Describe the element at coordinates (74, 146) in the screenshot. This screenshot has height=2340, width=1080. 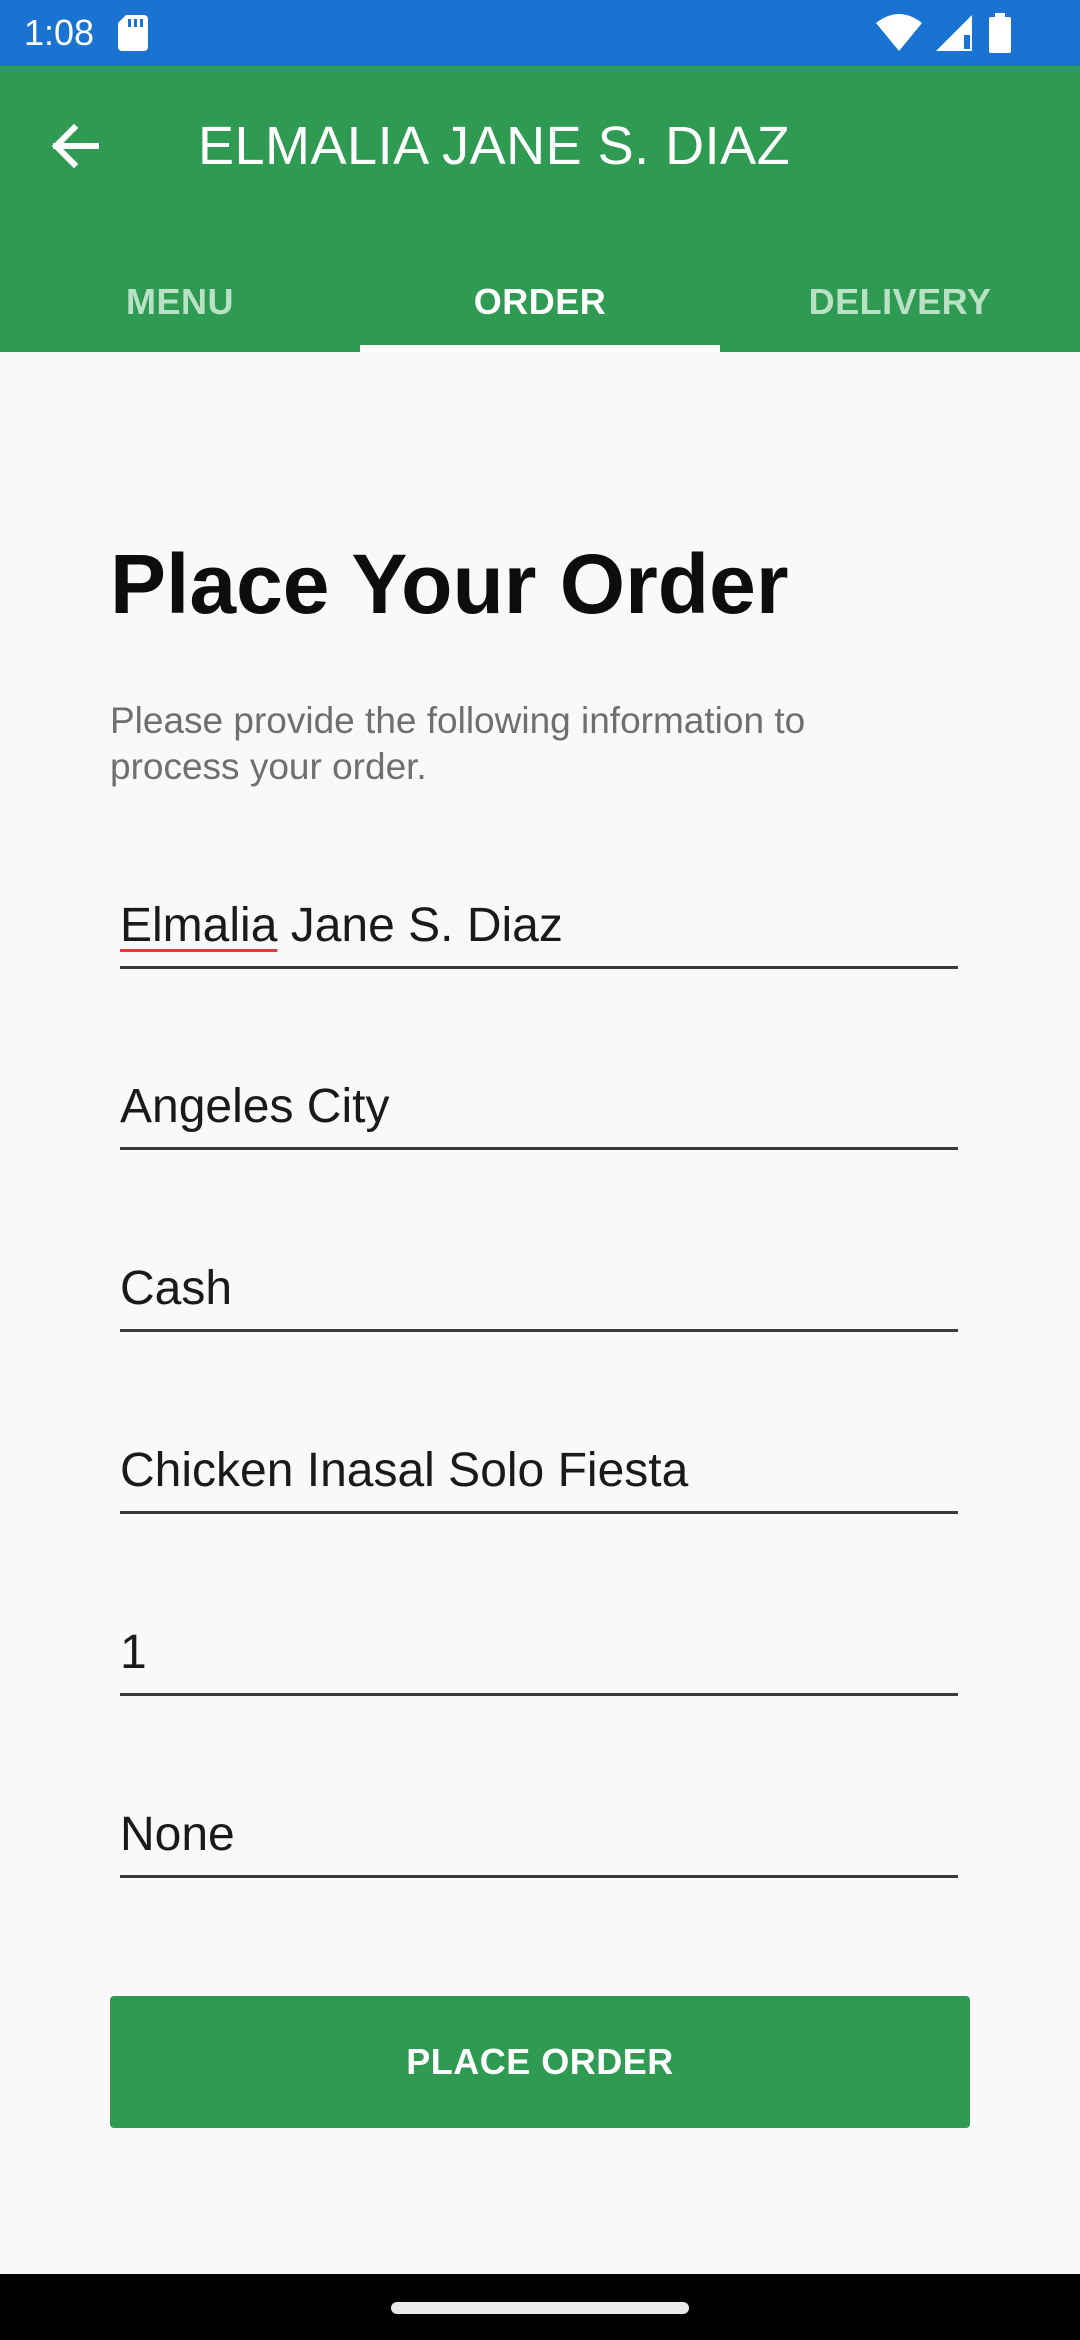
I see `arrow-left-icon` at that location.